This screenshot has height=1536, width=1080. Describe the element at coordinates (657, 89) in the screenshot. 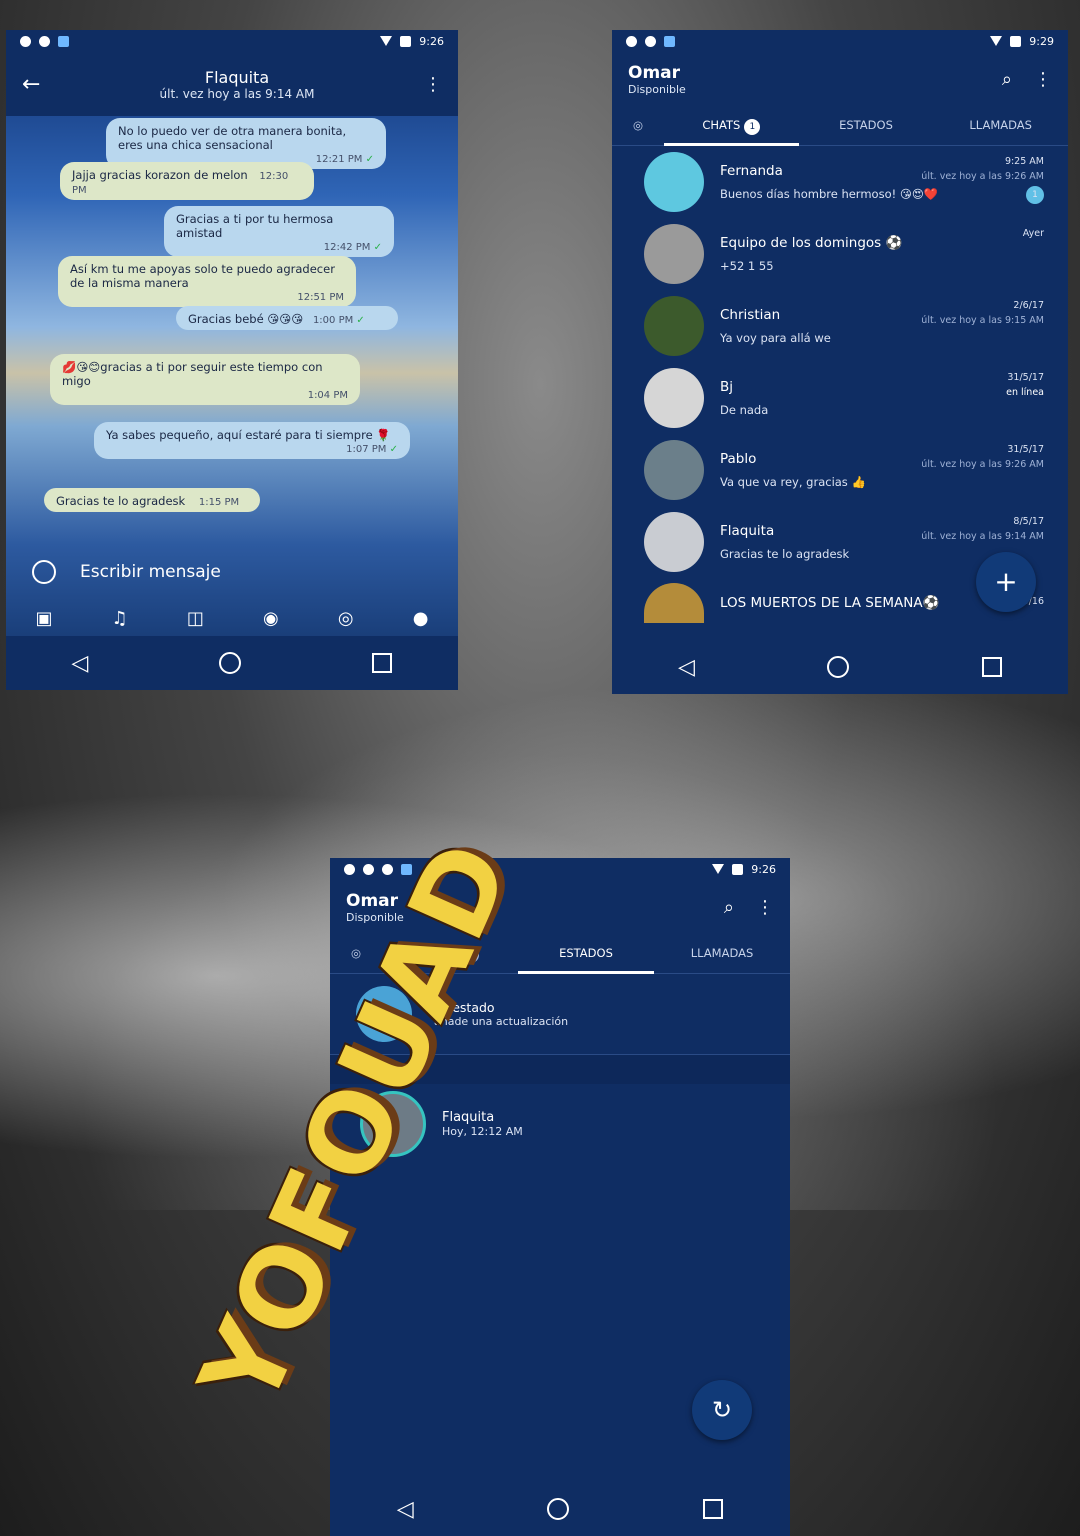

I see `user-status: Disponible` at that location.